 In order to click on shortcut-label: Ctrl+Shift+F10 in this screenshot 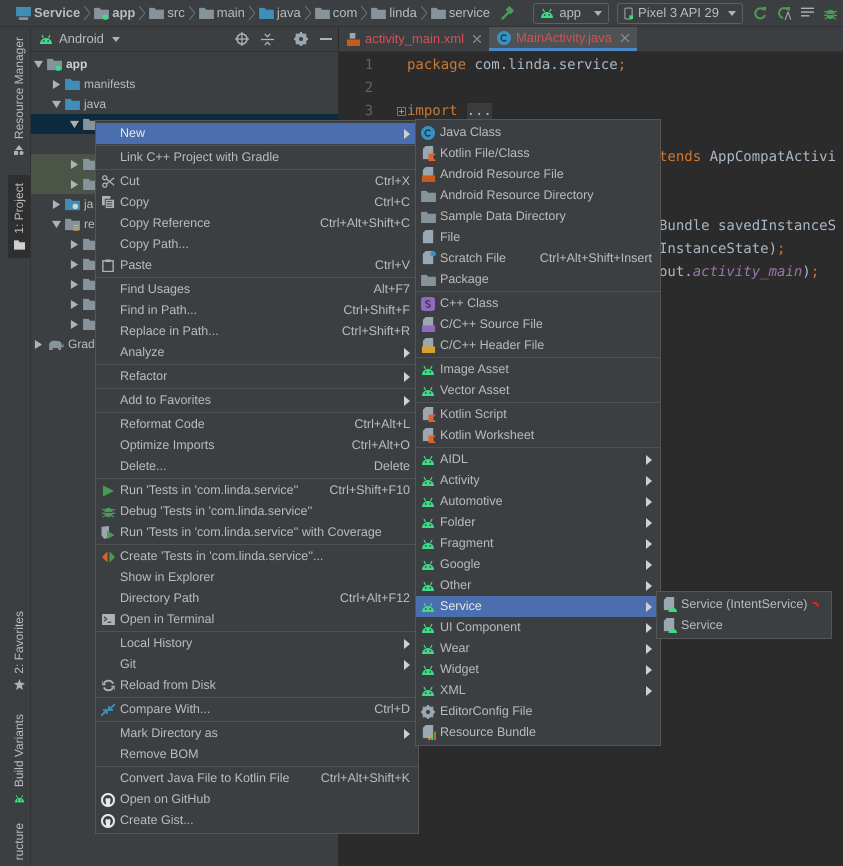, I will do `click(369, 491)`.